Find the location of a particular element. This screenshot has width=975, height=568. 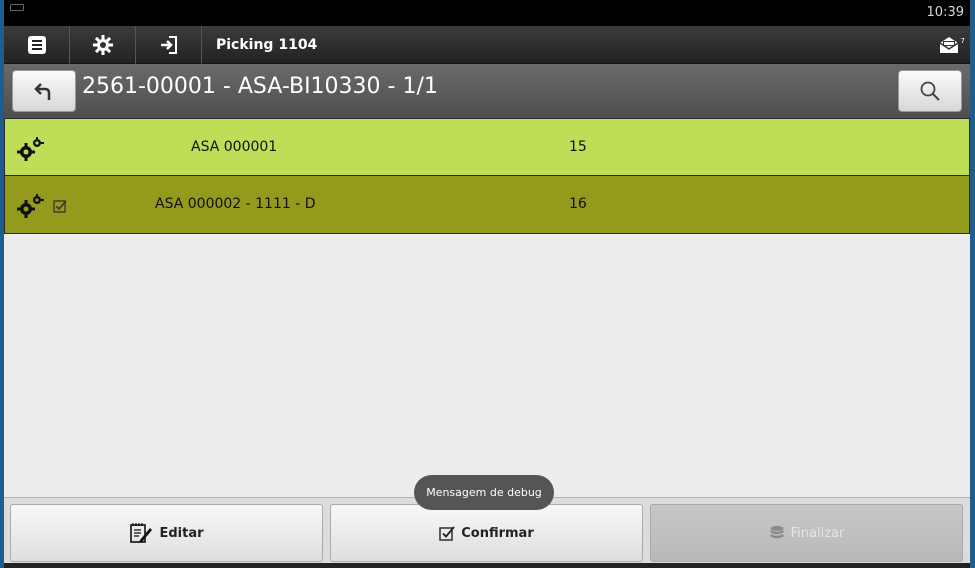

app-toolbar: Picking 1104 7 is located at coordinates (487, 45).